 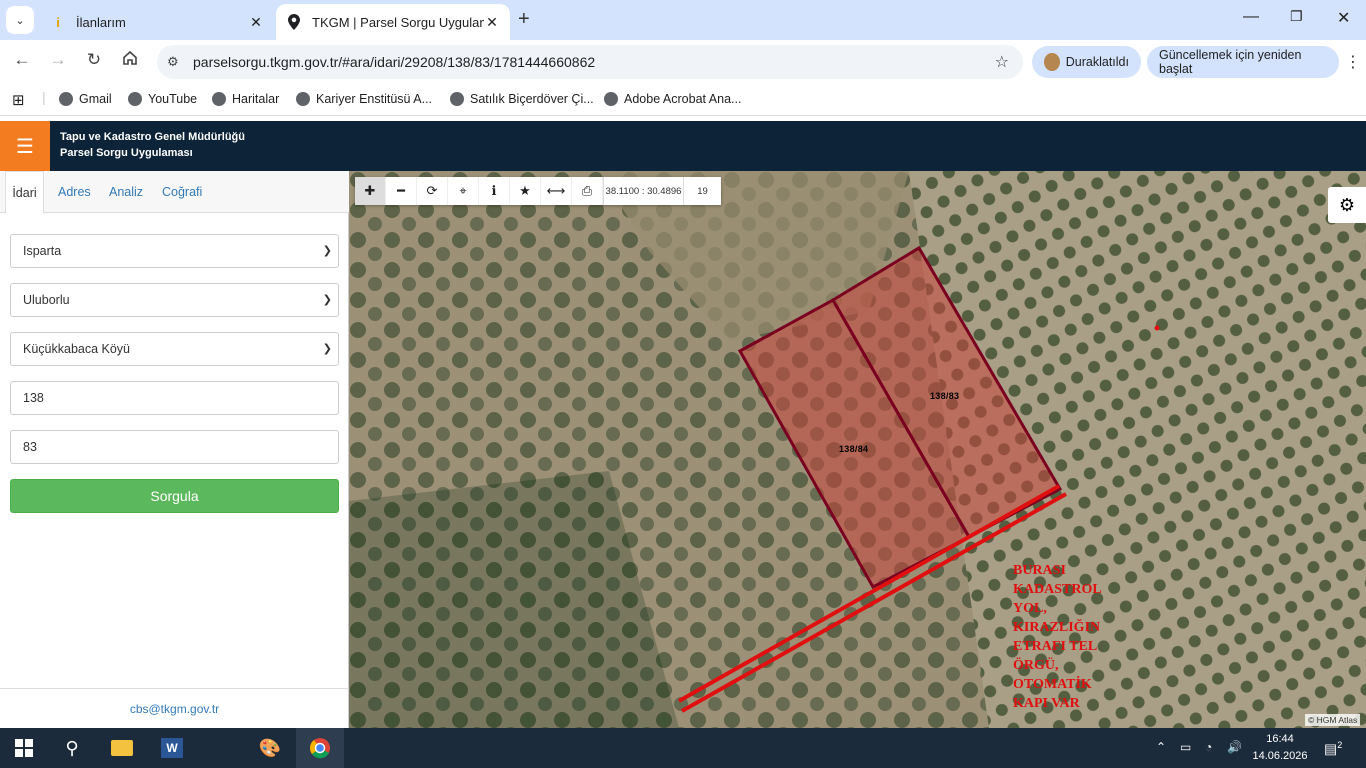 I want to click on zoom-level: 19, so click(x=702, y=191).